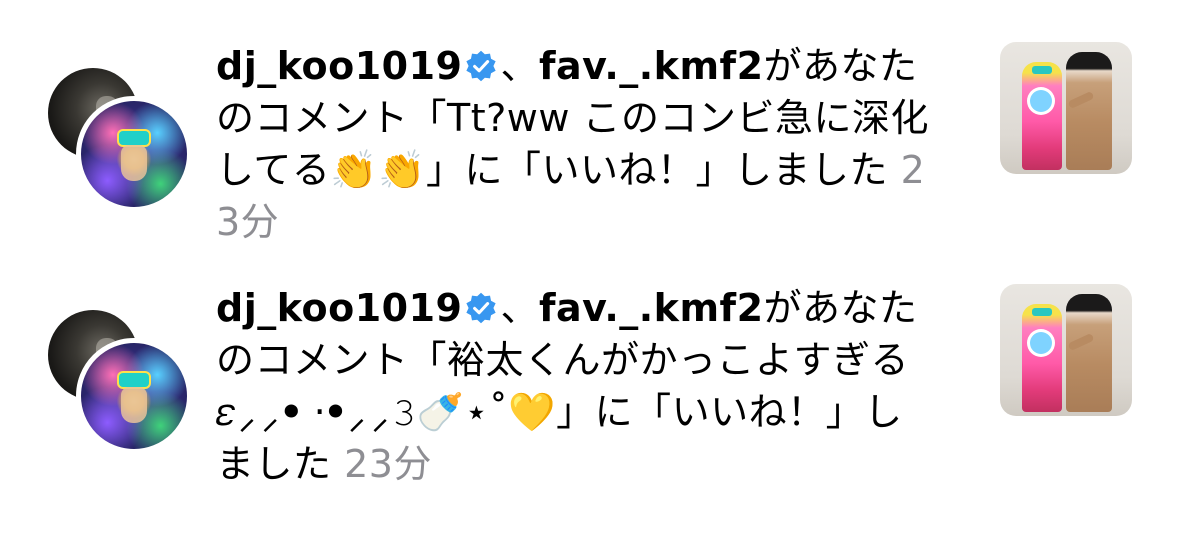 The width and height of the screenshot is (1179, 543). Describe the element at coordinates (657, 170) in the screenshot. I see `message-suffix: 」に「いいね！」しました` at that location.